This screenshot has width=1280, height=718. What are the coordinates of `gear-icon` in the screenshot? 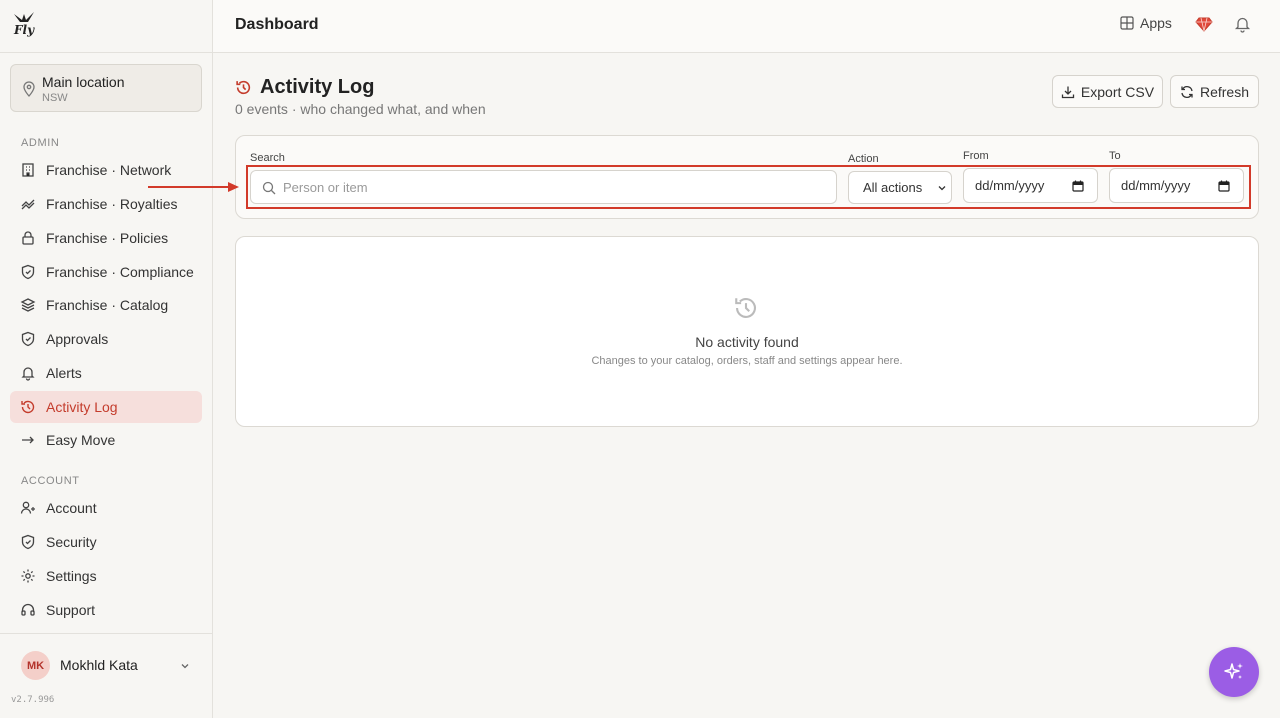 It's located at (28, 576).